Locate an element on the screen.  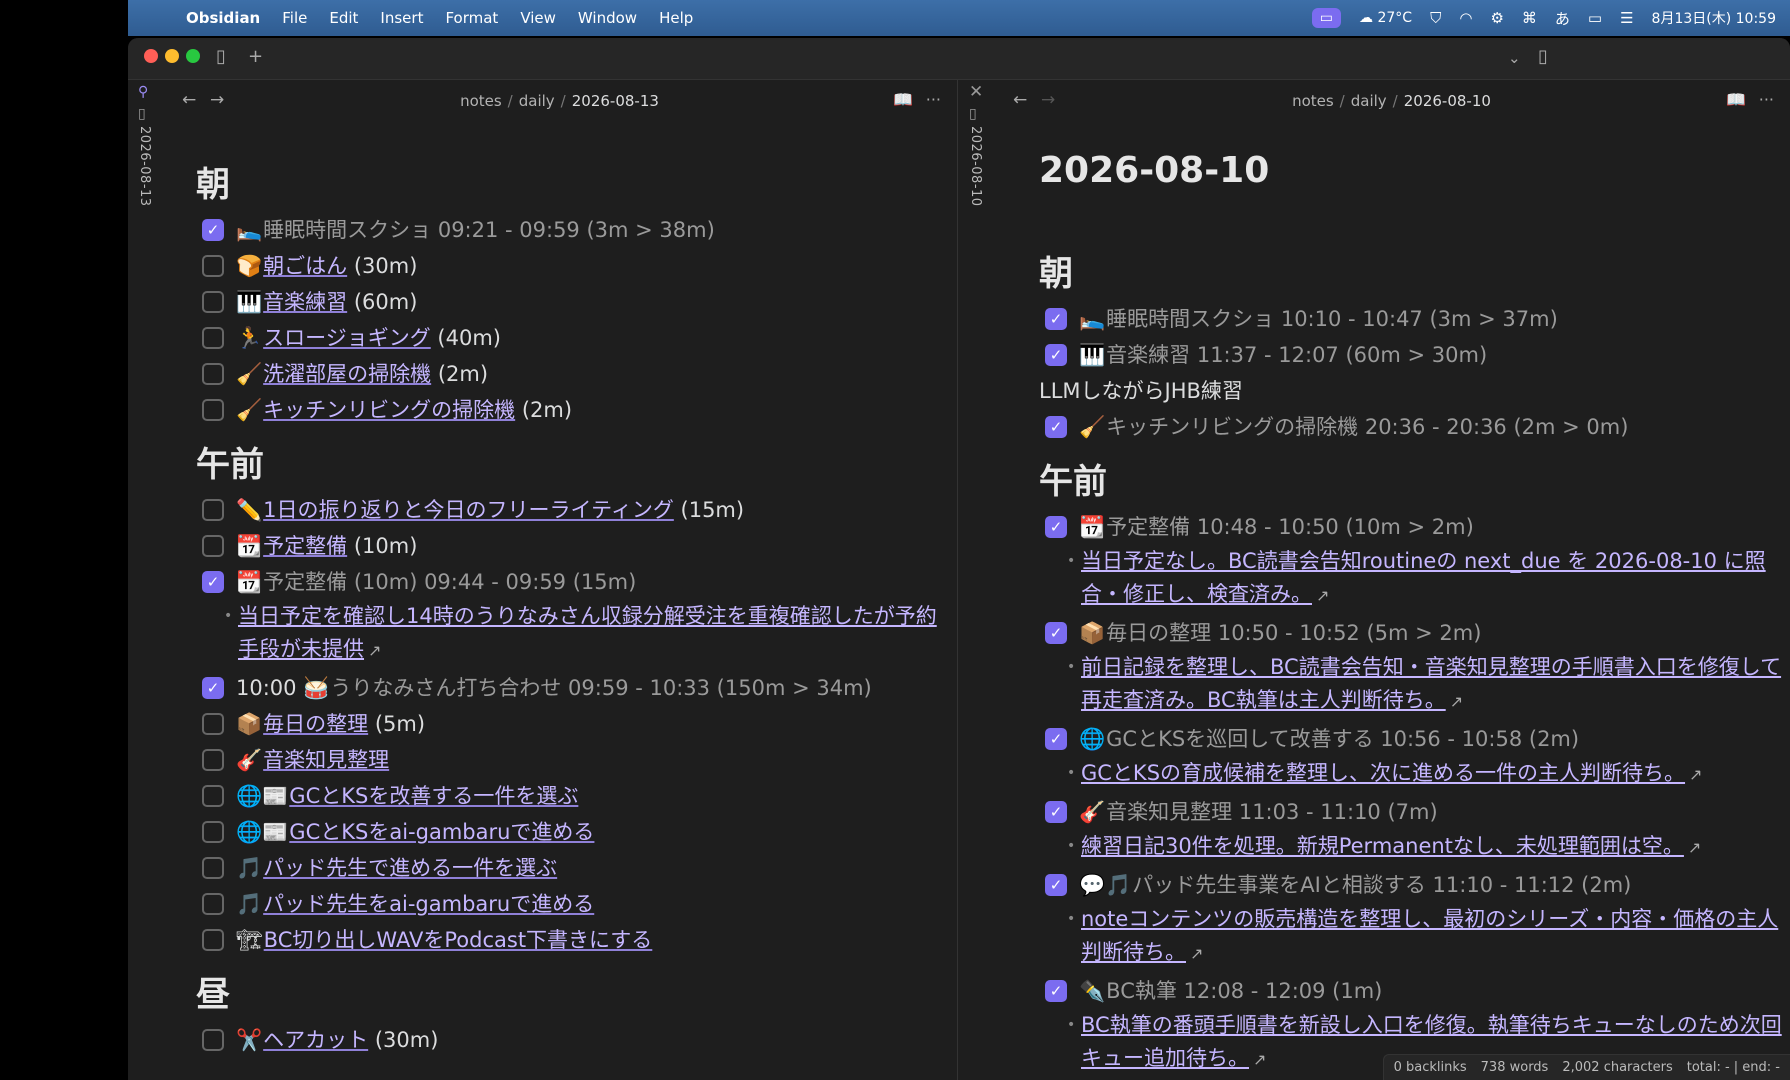
menu-app-name: Obsidian is located at coordinates (223, 18).